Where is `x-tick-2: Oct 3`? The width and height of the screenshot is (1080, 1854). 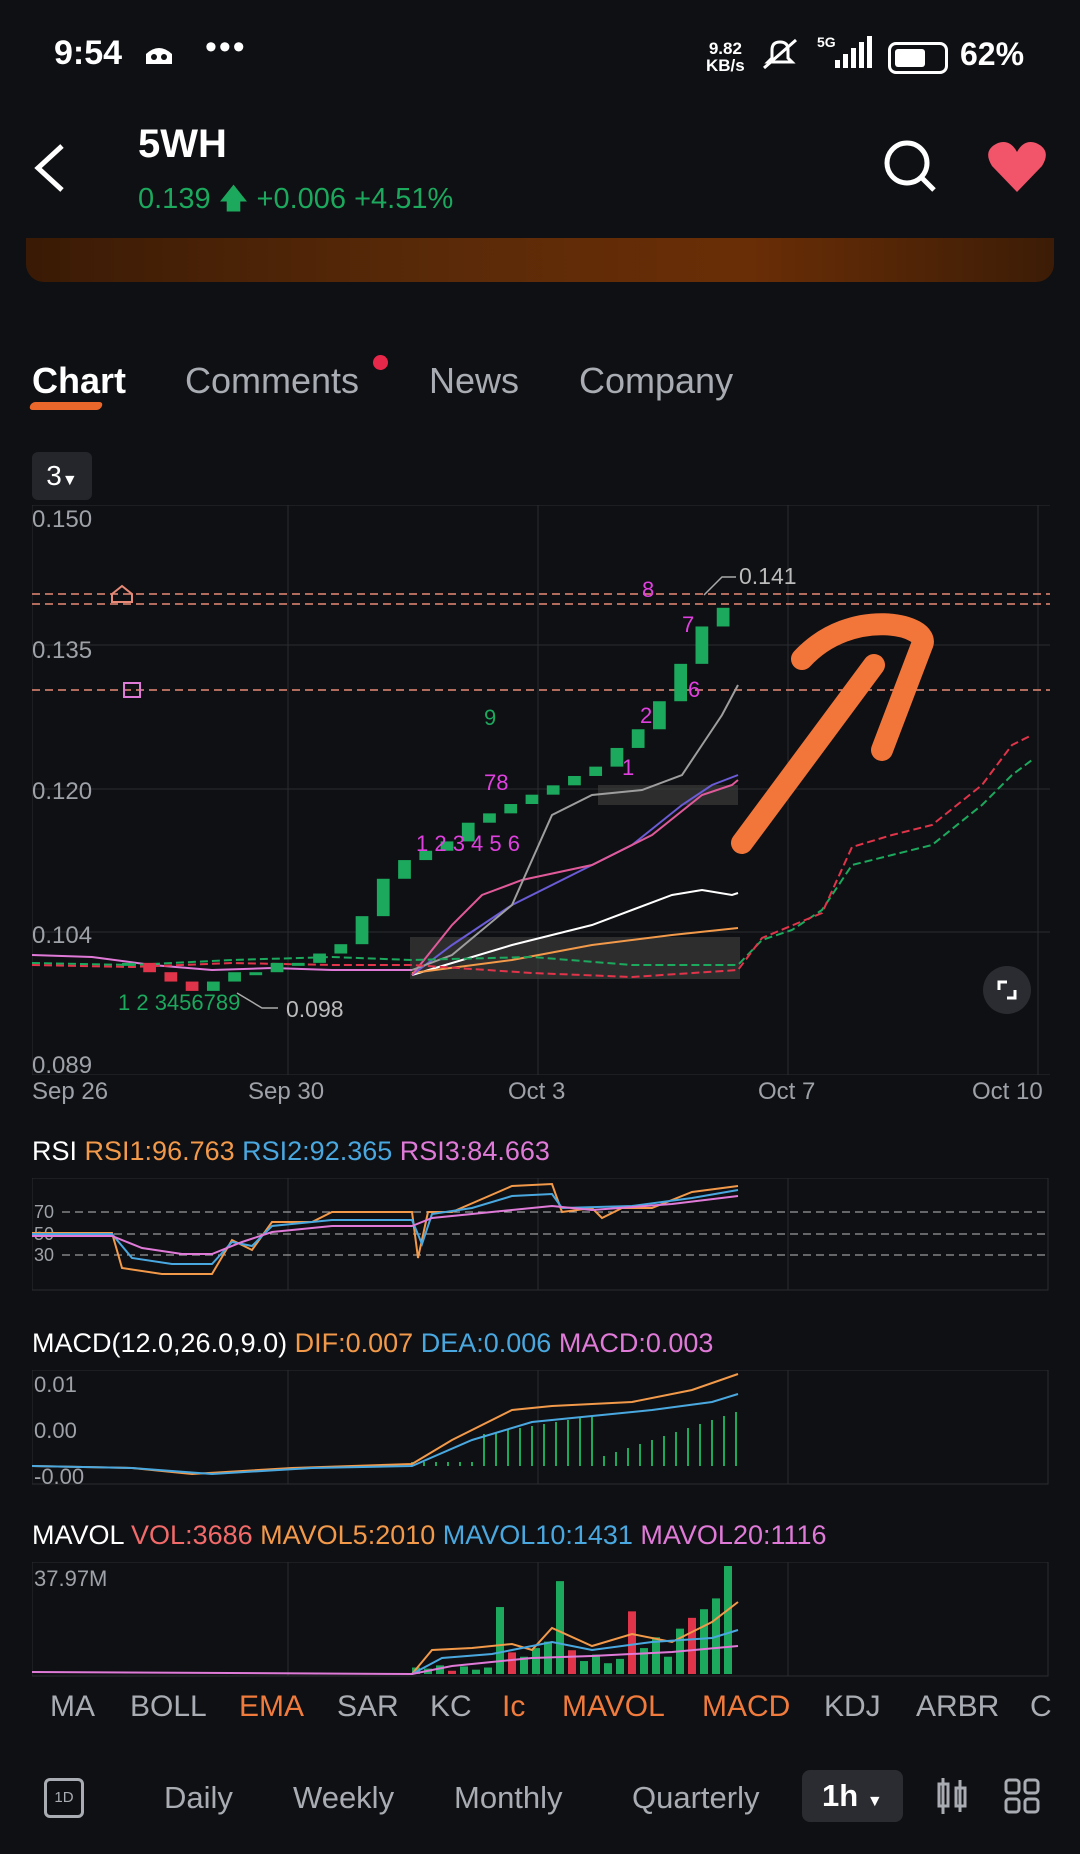
x-tick-2: Oct 3 is located at coordinates (537, 1091).